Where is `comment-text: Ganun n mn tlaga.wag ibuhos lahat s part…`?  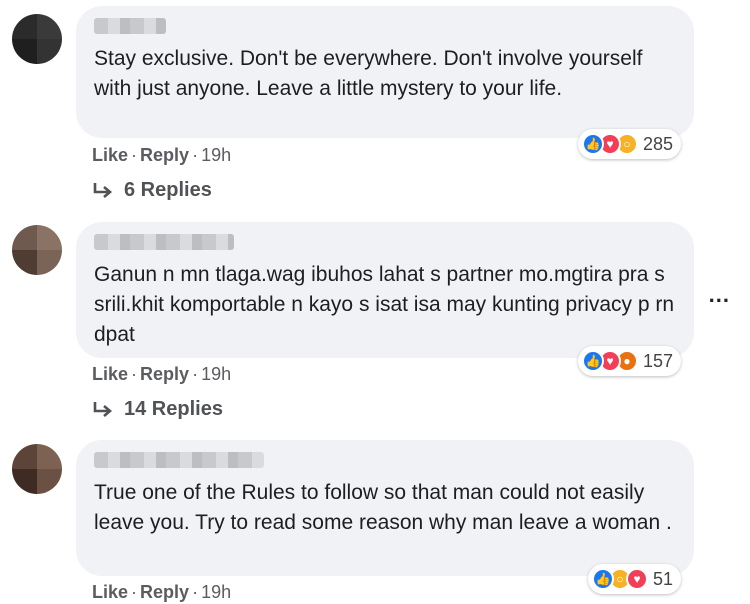 comment-text: Ganun n mn tlaga.wag ibuhos lahat s part… is located at coordinates (384, 304).